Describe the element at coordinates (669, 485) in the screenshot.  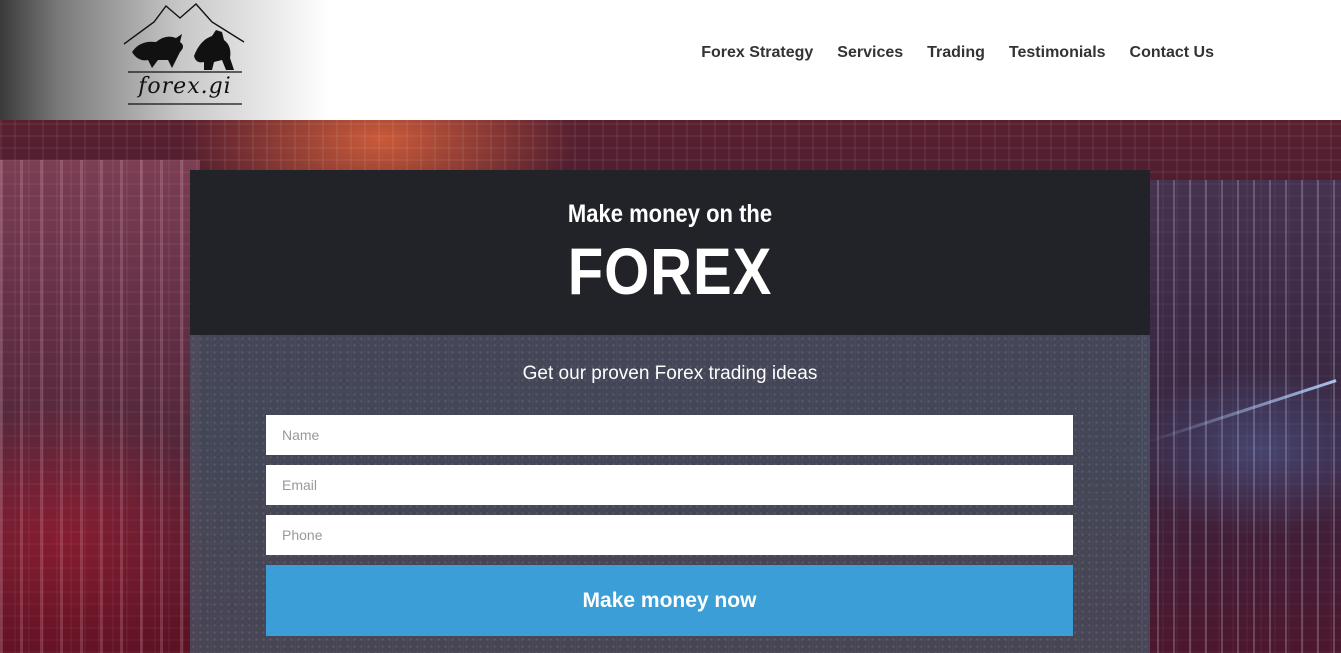
I see `email-field` at that location.